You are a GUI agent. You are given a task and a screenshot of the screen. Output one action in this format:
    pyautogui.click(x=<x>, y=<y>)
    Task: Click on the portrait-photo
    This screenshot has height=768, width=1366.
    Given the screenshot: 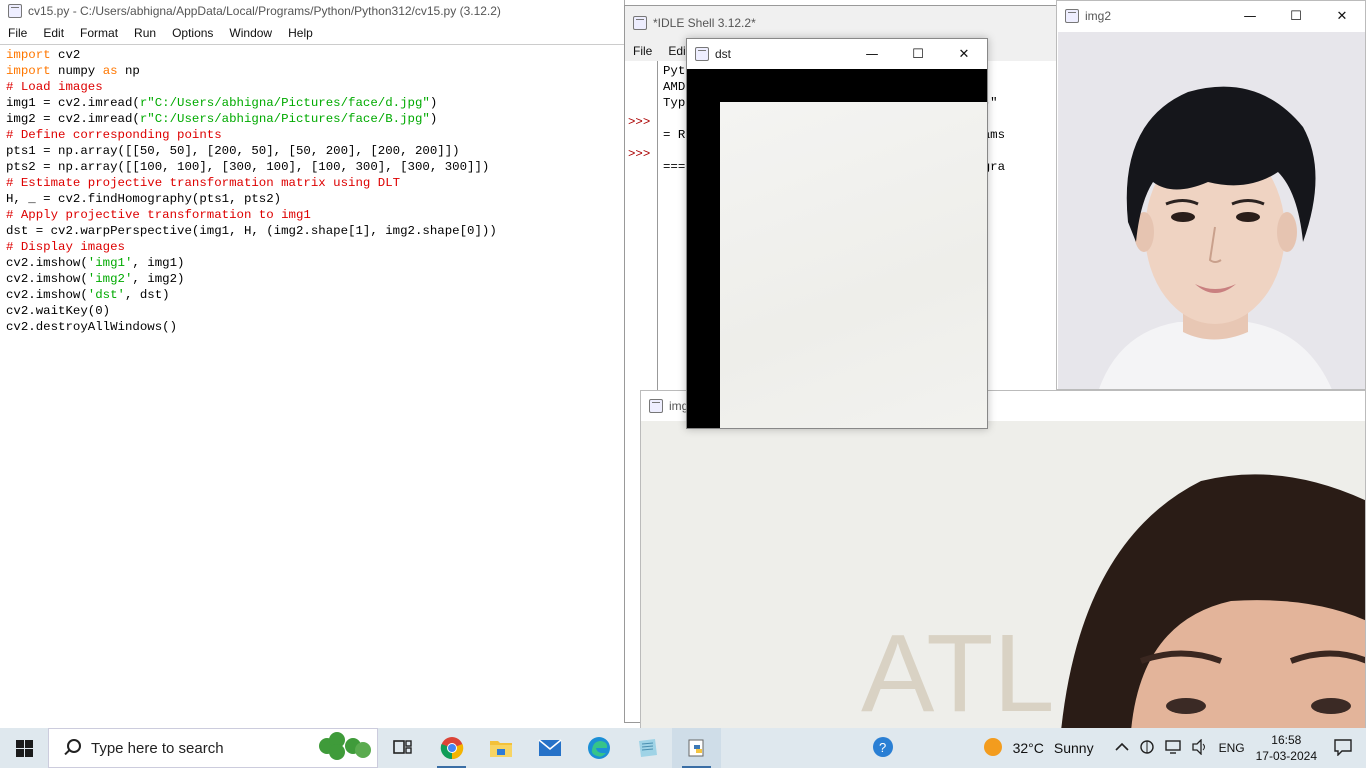 What is the action you would take?
    pyautogui.click(x=1211, y=210)
    